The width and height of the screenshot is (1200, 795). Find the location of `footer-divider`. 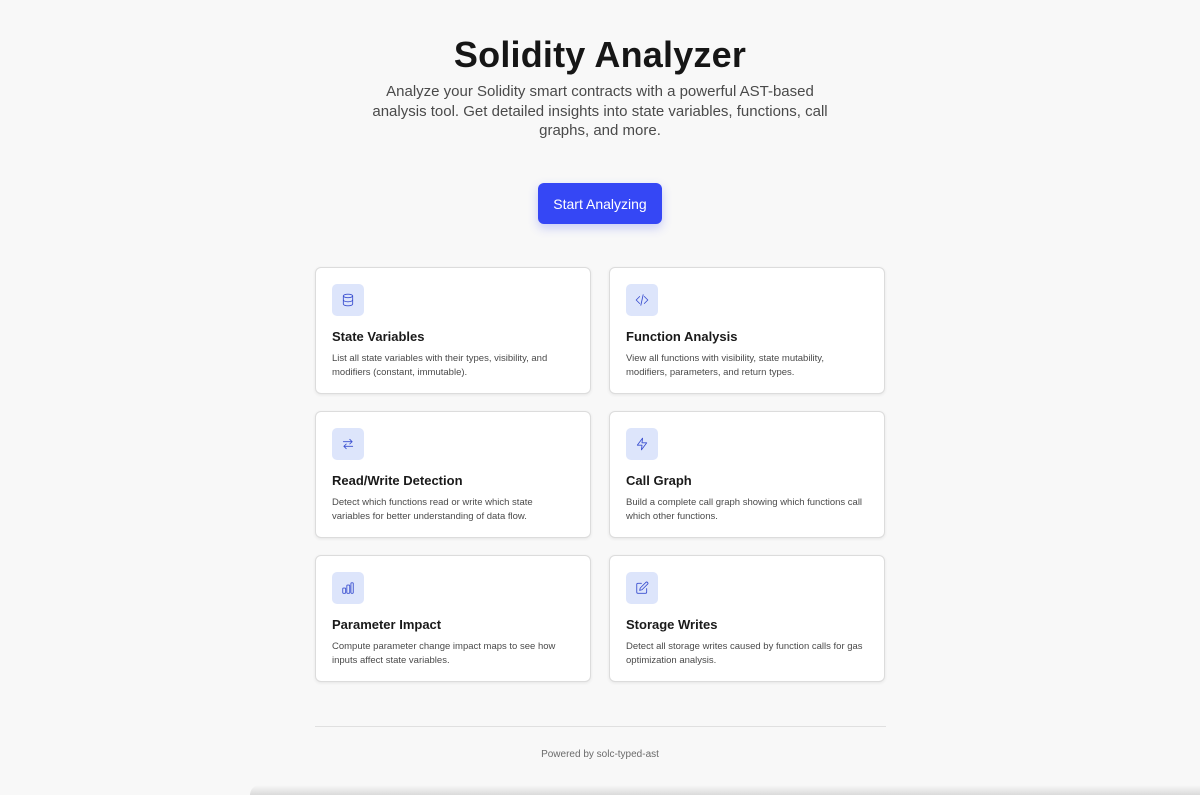

footer-divider is located at coordinates (600, 726).